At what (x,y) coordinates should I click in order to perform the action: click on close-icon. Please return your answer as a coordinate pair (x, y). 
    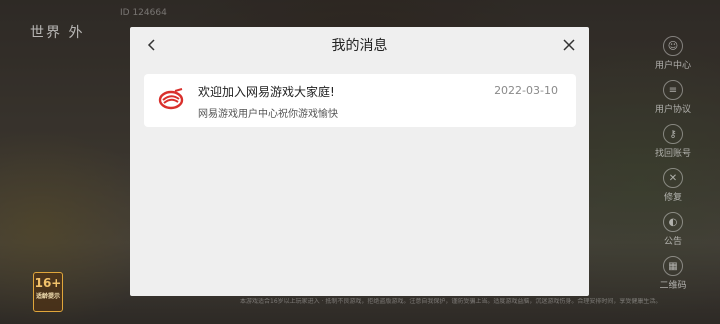
    Looking at the image, I should click on (569, 45).